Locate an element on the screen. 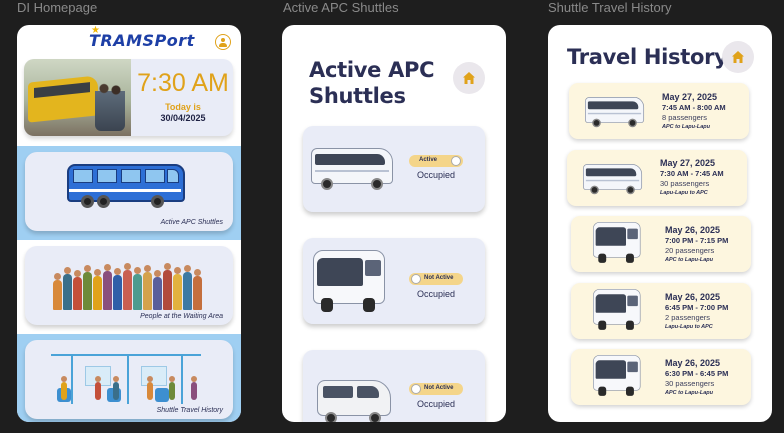 The width and height of the screenshot is (784, 433). school-bus-image is located at coordinates (63, 99).